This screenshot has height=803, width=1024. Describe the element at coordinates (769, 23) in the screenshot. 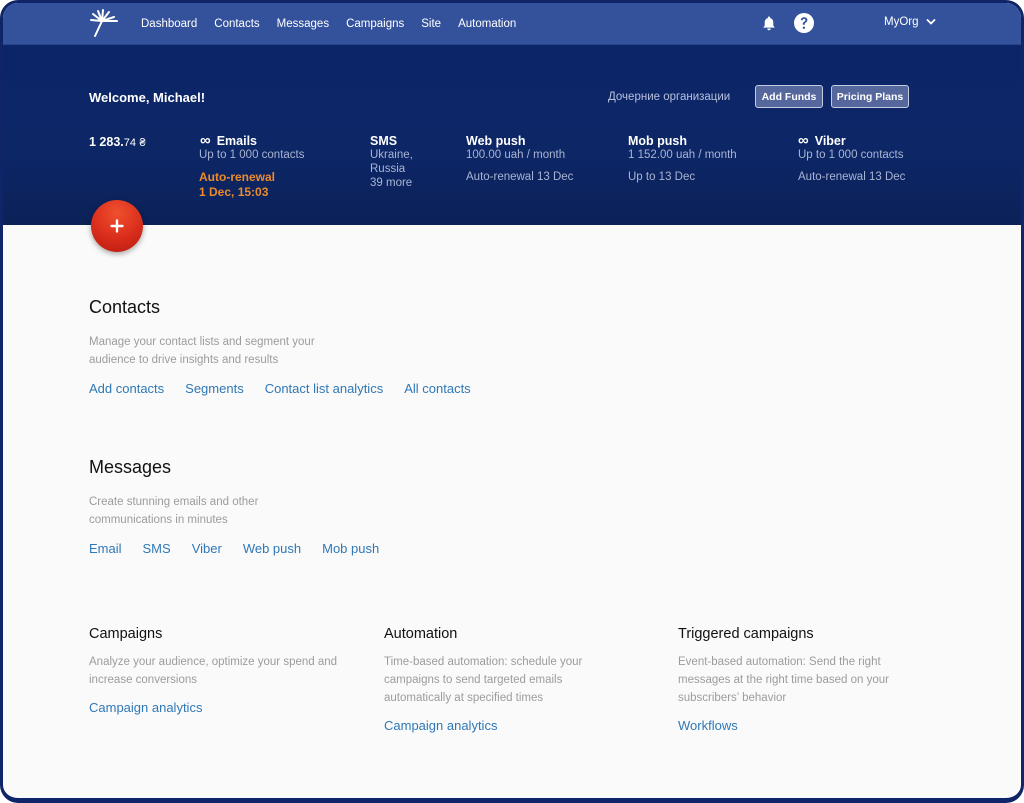

I see `bell-icon` at that location.